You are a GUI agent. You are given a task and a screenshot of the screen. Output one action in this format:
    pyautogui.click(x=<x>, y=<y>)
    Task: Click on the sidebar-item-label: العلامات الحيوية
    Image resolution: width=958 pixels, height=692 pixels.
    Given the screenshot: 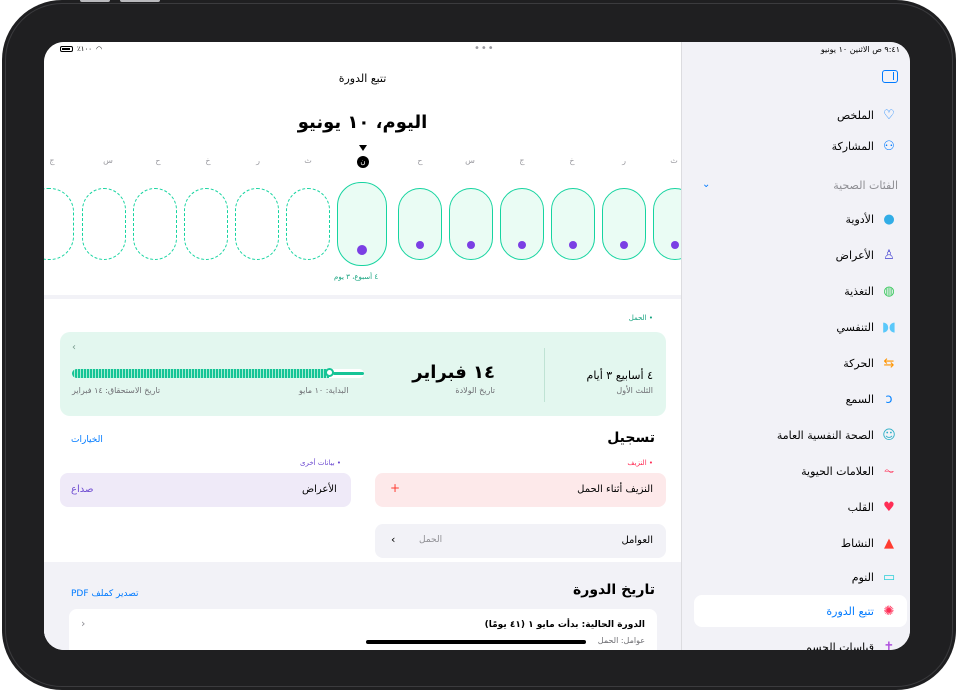 What is the action you would take?
    pyautogui.click(x=837, y=471)
    